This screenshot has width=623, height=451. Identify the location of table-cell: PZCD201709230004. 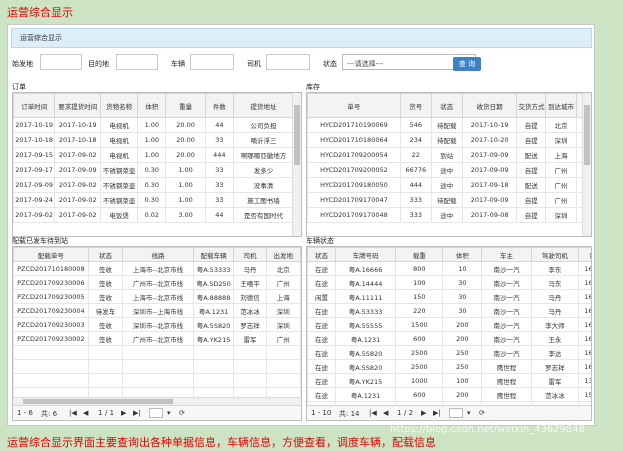
(51, 310).